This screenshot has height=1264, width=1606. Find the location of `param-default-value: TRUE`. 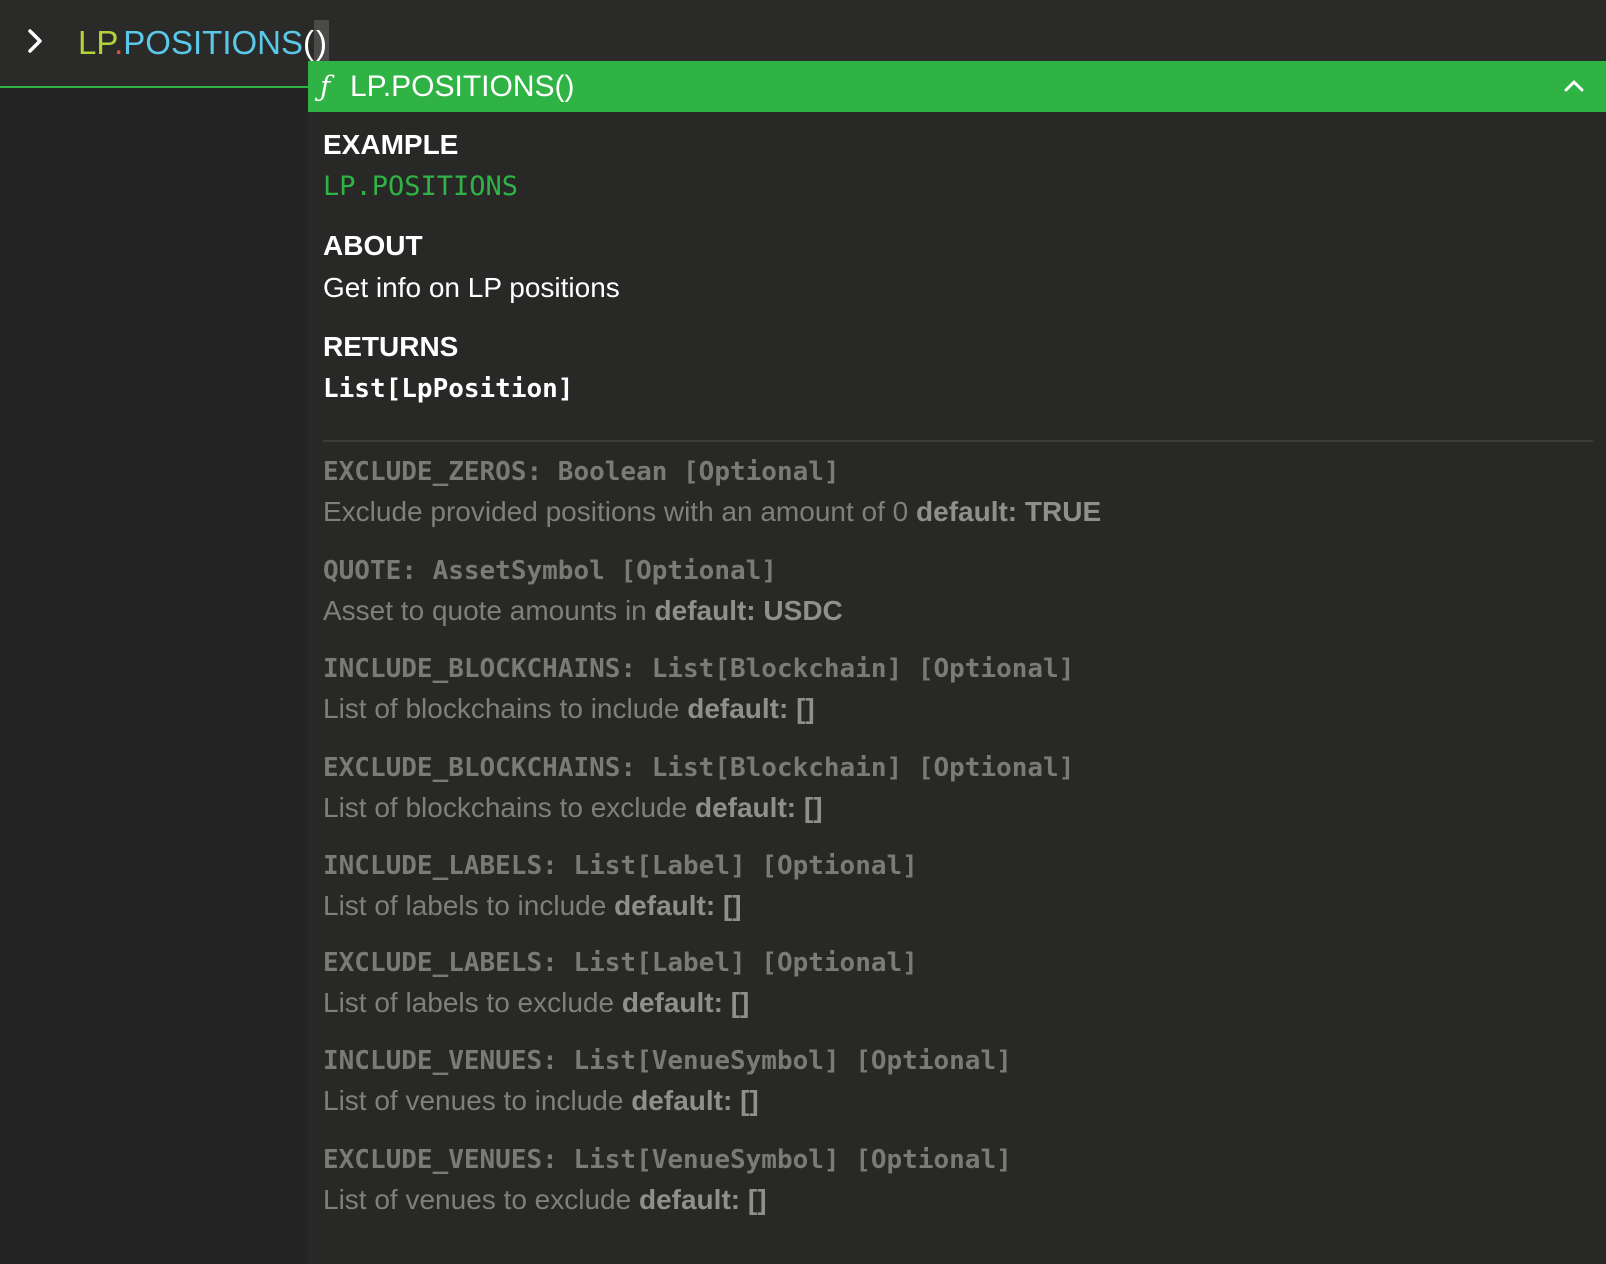

param-default-value: TRUE is located at coordinates (1063, 511).